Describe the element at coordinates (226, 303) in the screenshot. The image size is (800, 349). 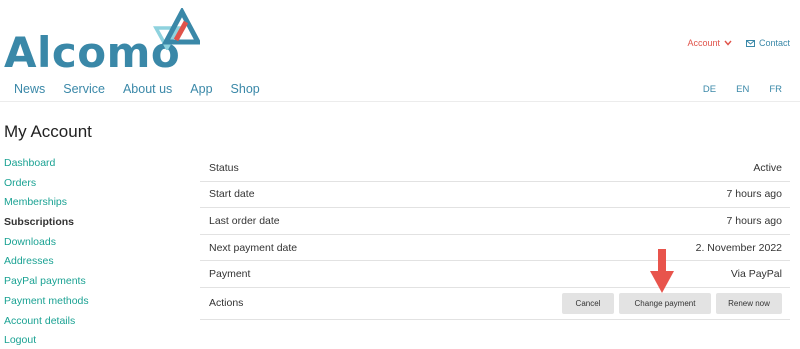
I see `actions-label: Actions` at that location.